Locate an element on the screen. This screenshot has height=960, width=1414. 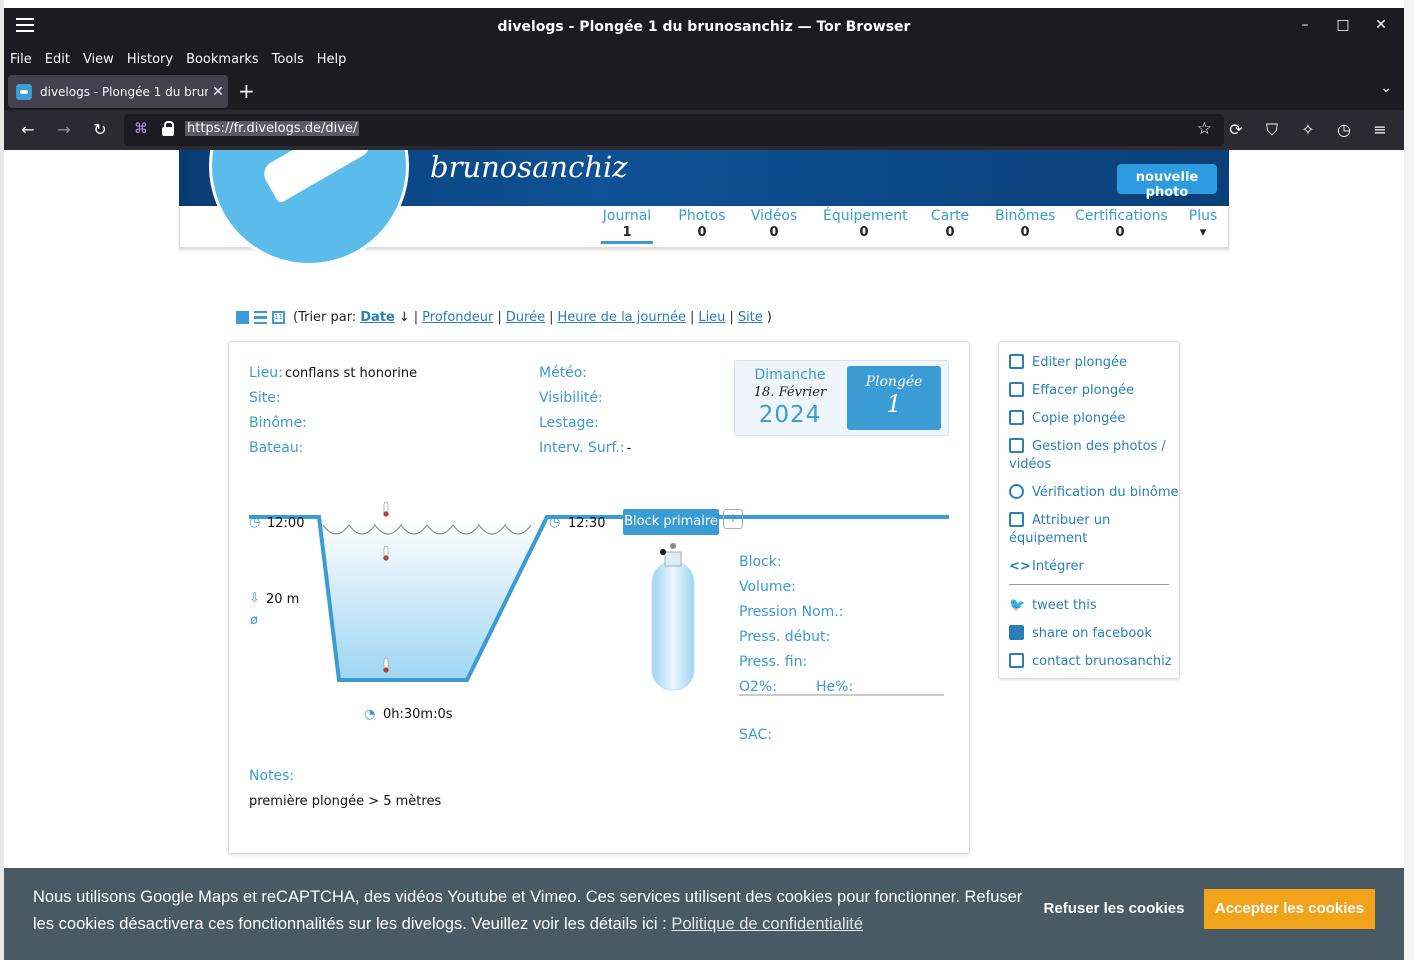
onion-circuit-icon: ⌘ is located at coordinates (141, 129).